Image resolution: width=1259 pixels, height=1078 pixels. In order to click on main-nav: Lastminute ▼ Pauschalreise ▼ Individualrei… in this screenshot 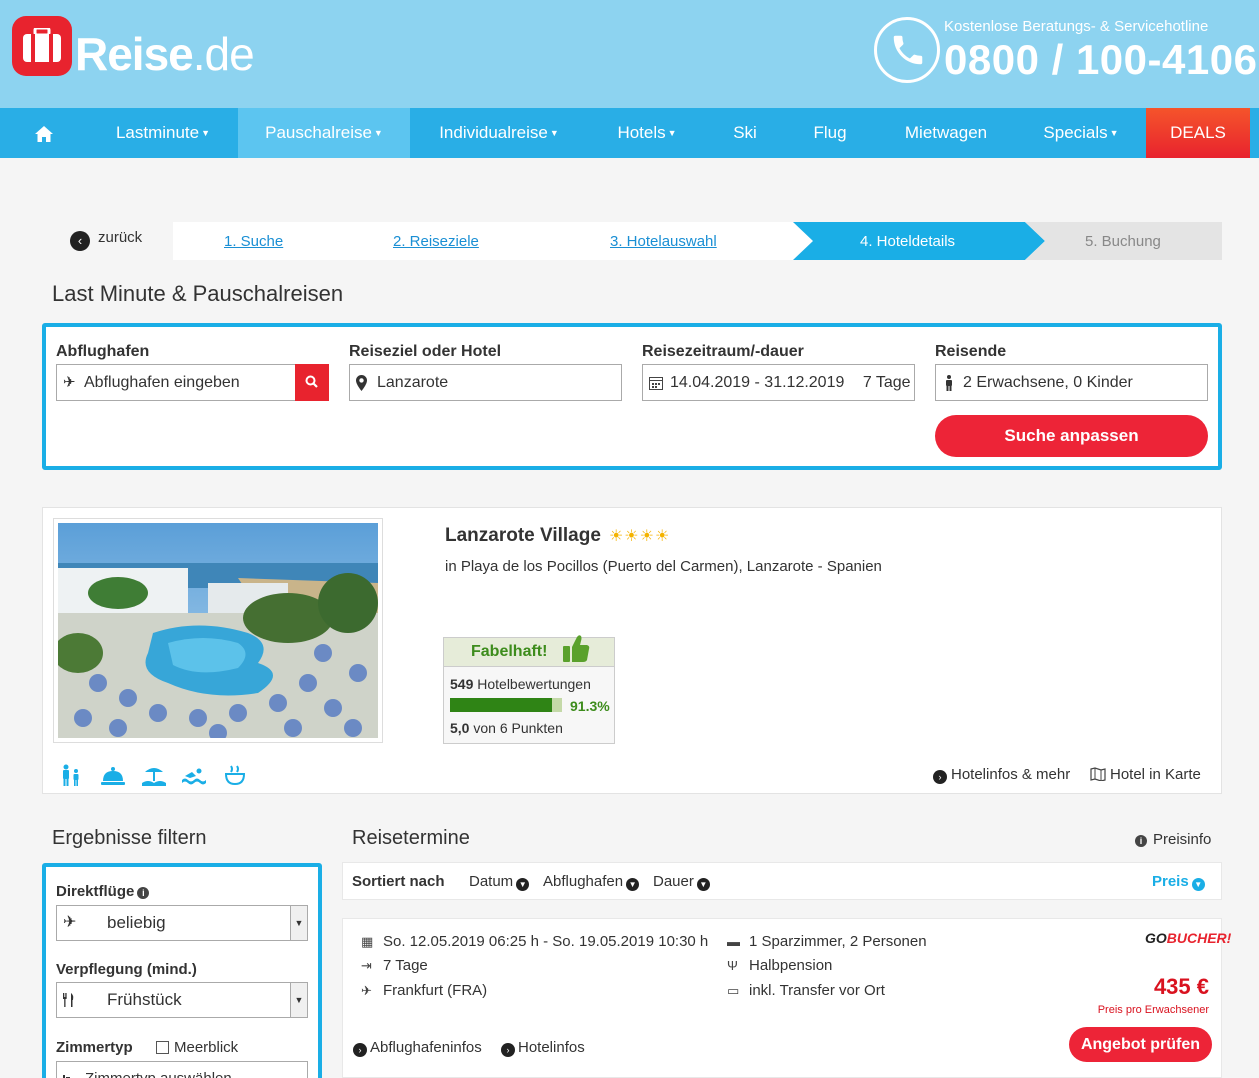, I will do `click(629, 133)`.